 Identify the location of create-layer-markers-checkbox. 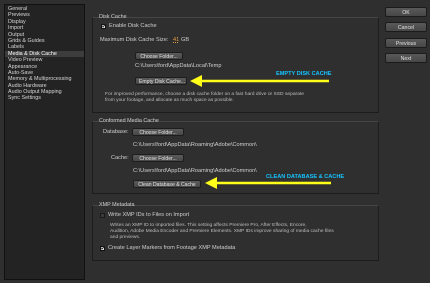
(103, 248).